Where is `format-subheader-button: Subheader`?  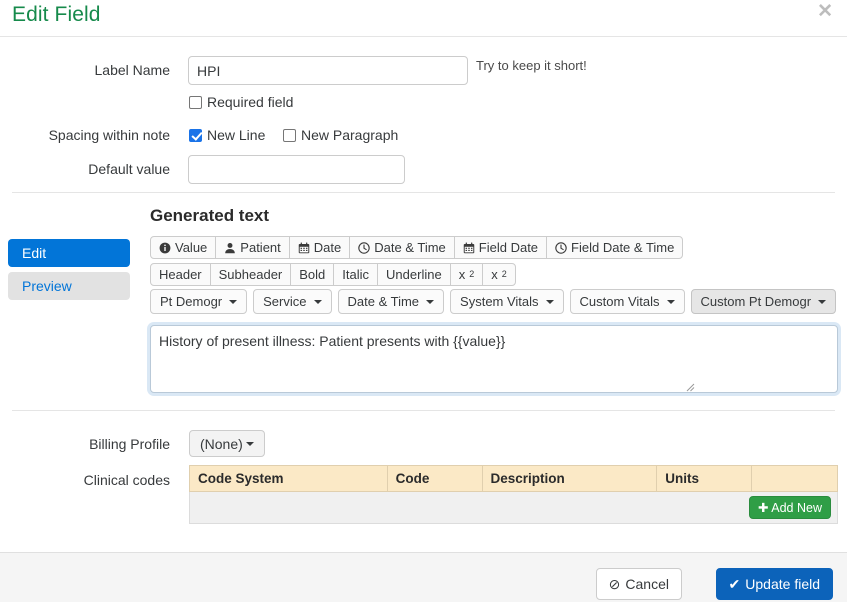 format-subheader-button: Subheader is located at coordinates (250, 274).